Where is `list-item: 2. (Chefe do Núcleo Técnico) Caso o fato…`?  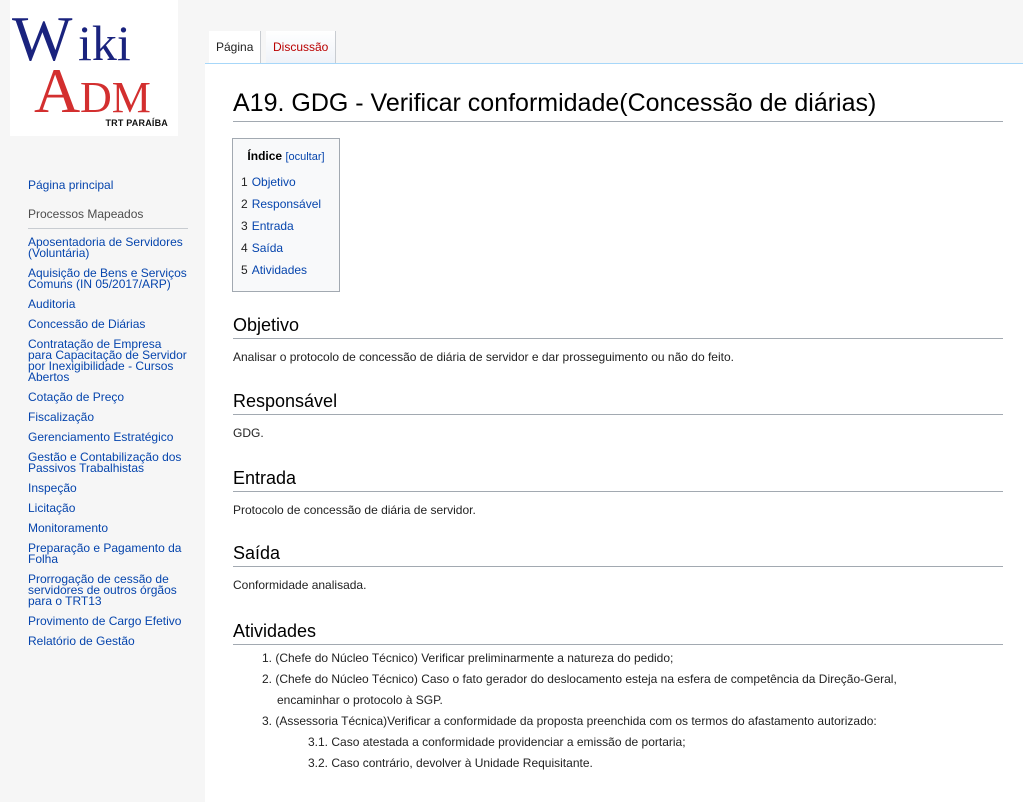 list-item: 2. (Chefe do Núcleo Técnico) Caso o fato… is located at coordinates (618, 690).